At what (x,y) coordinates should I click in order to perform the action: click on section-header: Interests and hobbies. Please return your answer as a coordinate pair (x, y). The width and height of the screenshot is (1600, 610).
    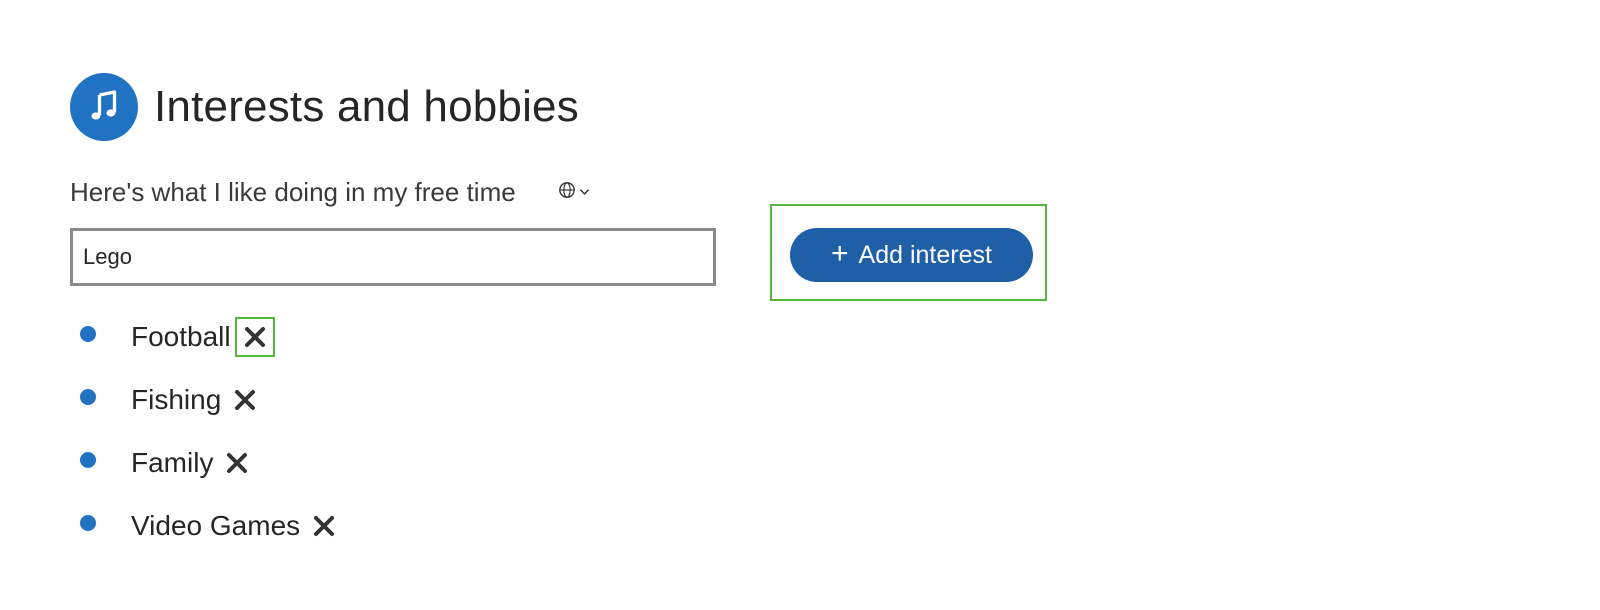
    Looking at the image, I should click on (324, 107).